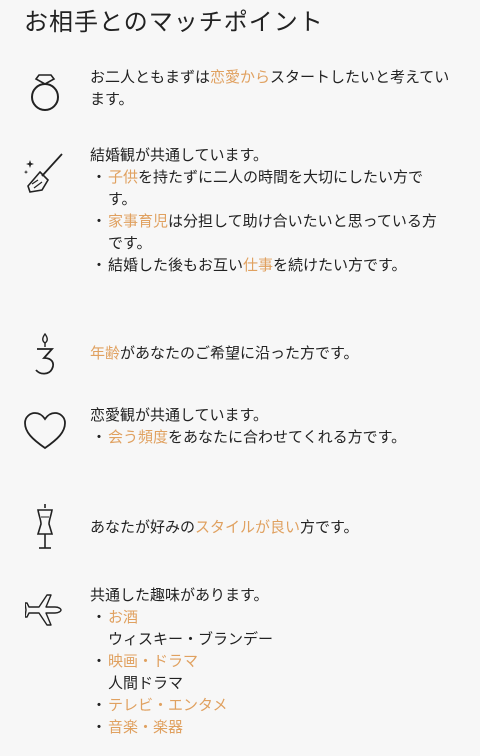 Image resolution: width=480 pixels, height=756 pixels. I want to click on list-item: ・ 会う頻度をあなたに合わせてくれる方です。, so click(249, 437).